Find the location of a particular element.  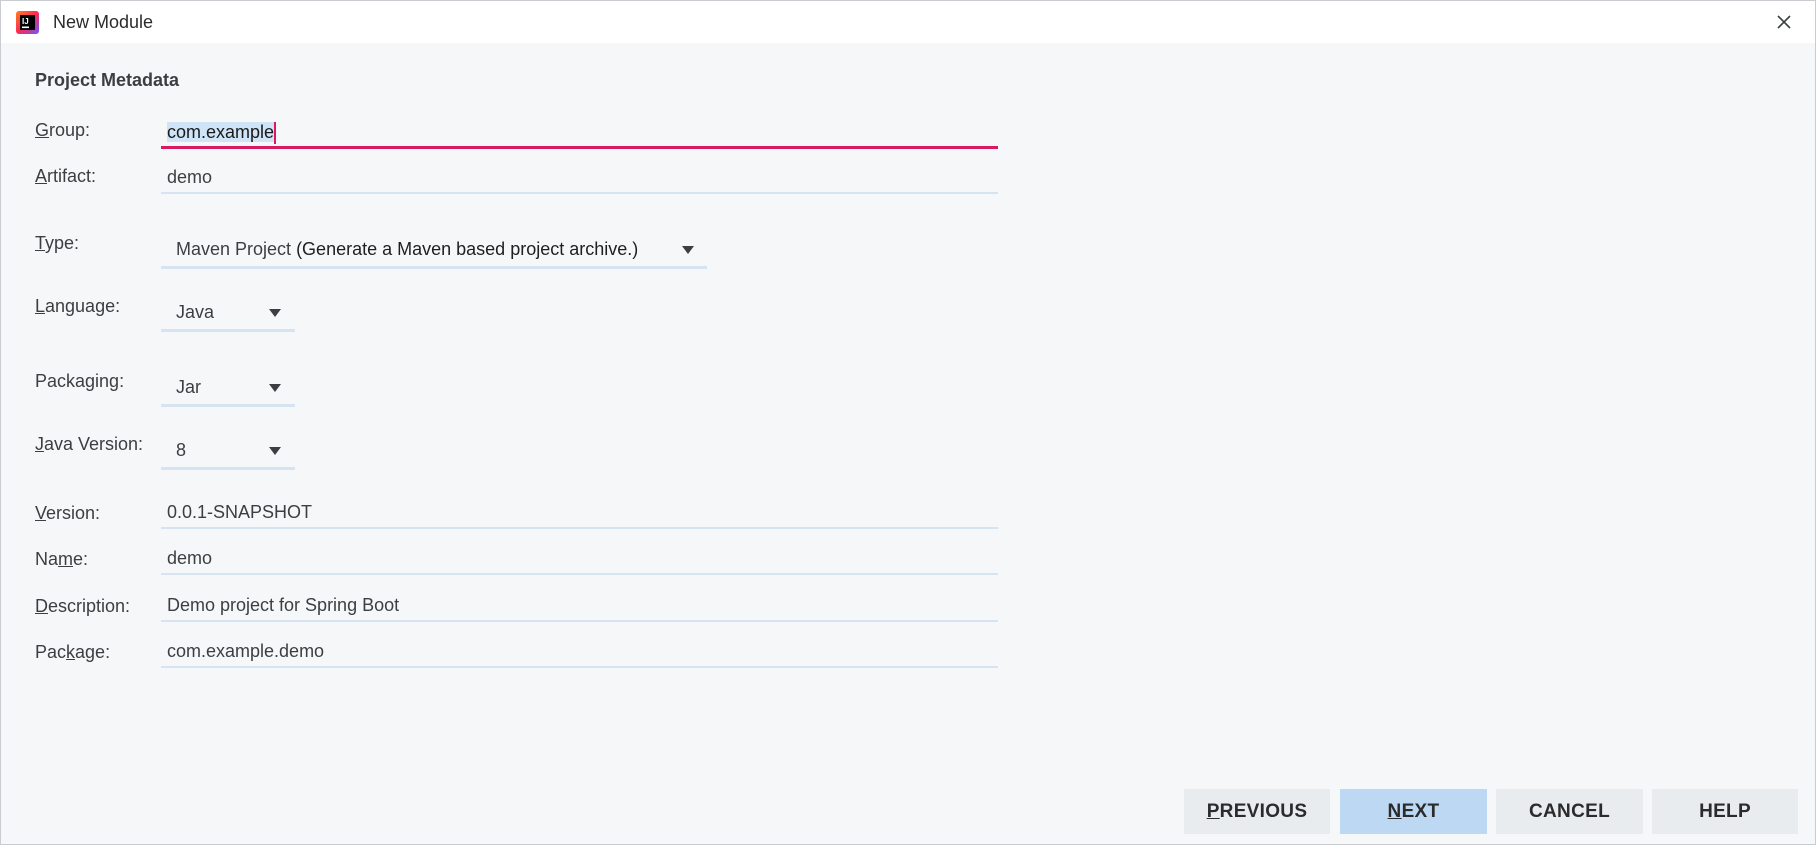

language-label: Language: is located at coordinates (77, 306).